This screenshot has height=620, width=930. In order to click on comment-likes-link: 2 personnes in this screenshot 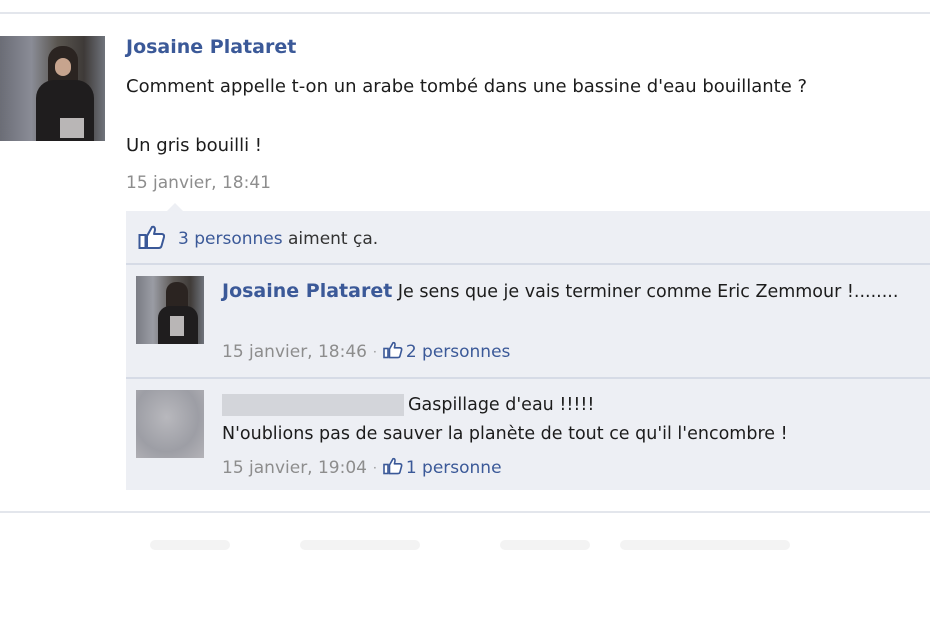, I will do `click(458, 352)`.